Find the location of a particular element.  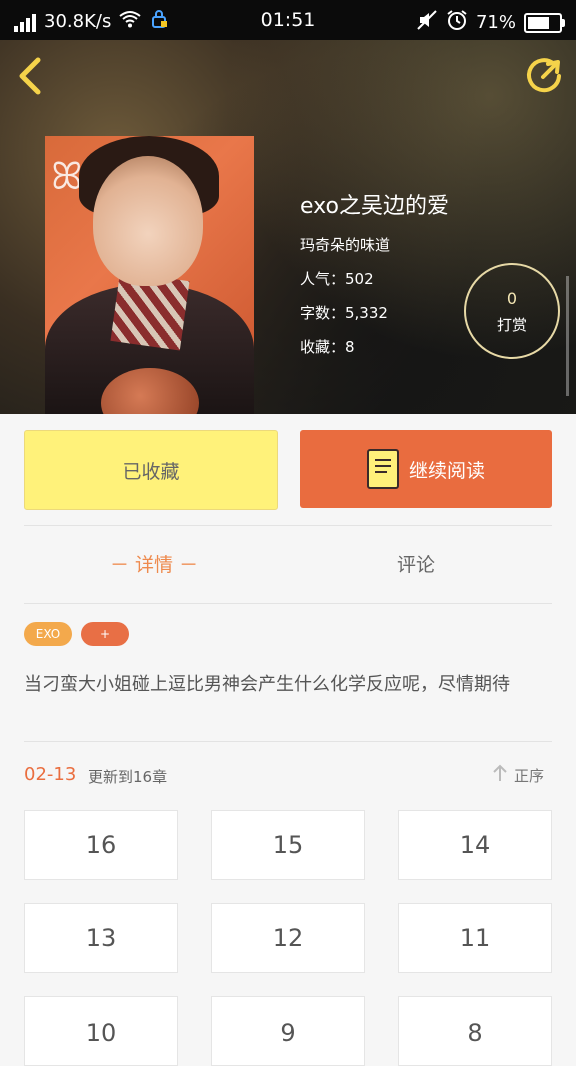

book-title: exo之吴边的爱 is located at coordinates (374, 206).